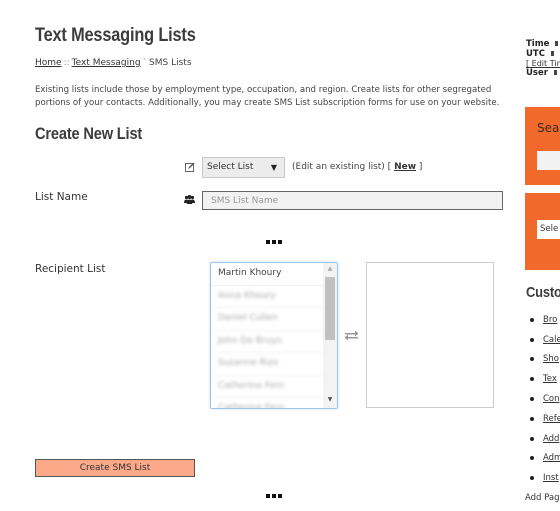 Image resolution: width=560 pixels, height=511 pixels. What do you see at coordinates (267, 274) in the screenshot?
I see `recipient-option: Martin Khoury` at bounding box center [267, 274].